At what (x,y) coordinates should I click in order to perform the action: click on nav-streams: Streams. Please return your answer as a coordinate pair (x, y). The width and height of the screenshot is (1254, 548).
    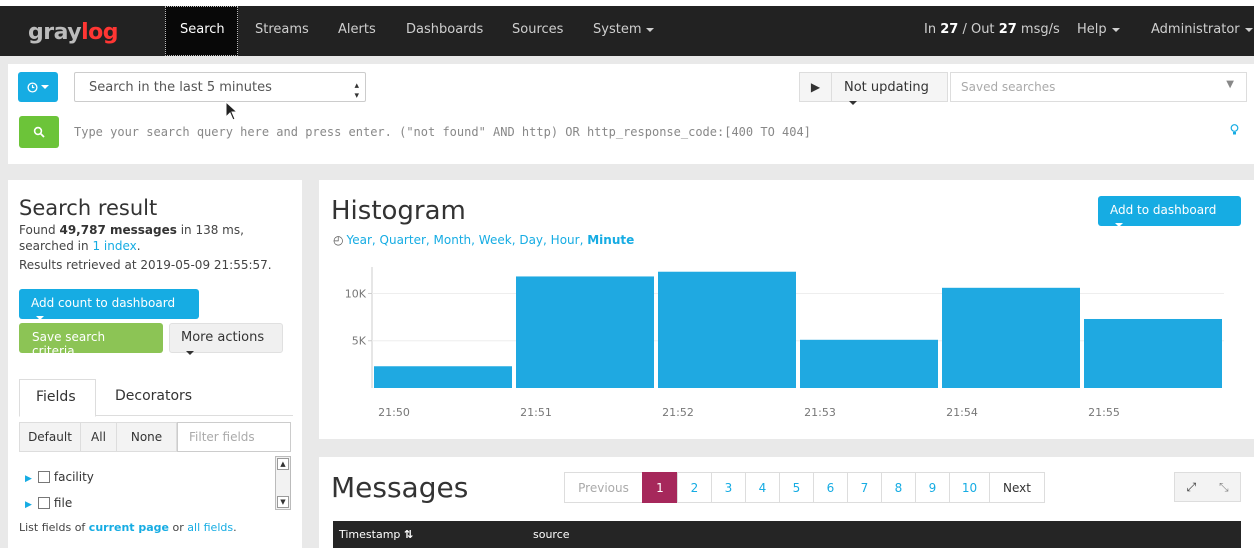
    Looking at the image, I should click on (282, 29).